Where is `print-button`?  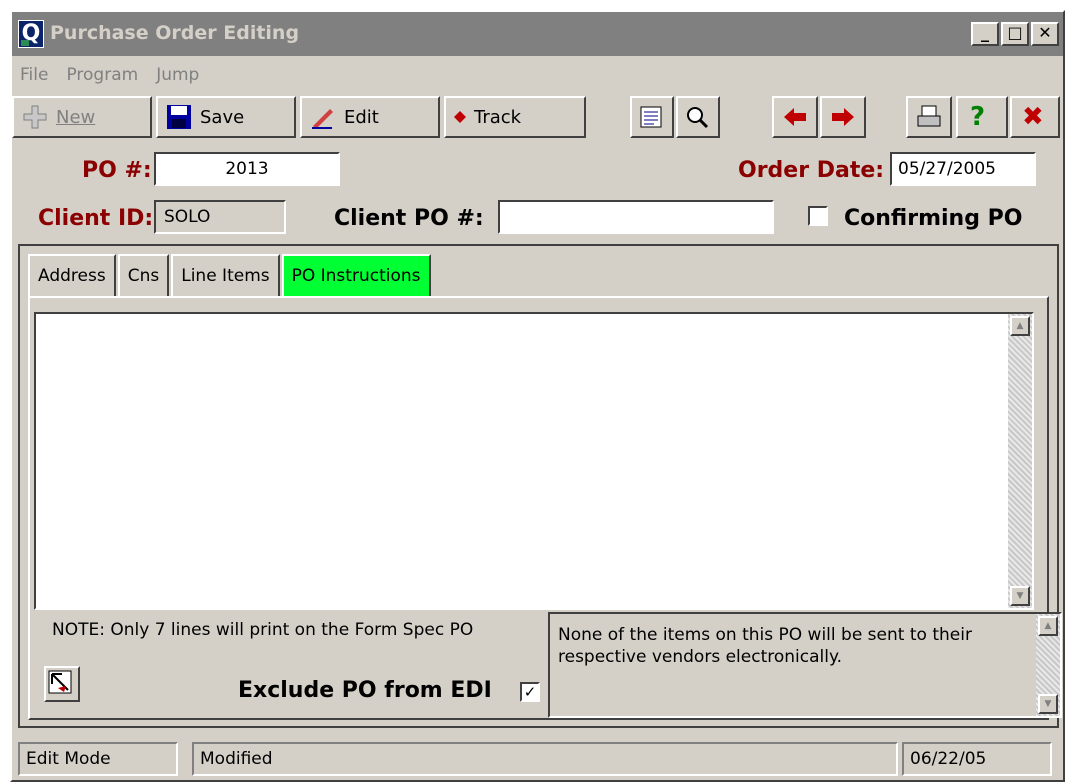 print-button is located at coordinates (929, 117).